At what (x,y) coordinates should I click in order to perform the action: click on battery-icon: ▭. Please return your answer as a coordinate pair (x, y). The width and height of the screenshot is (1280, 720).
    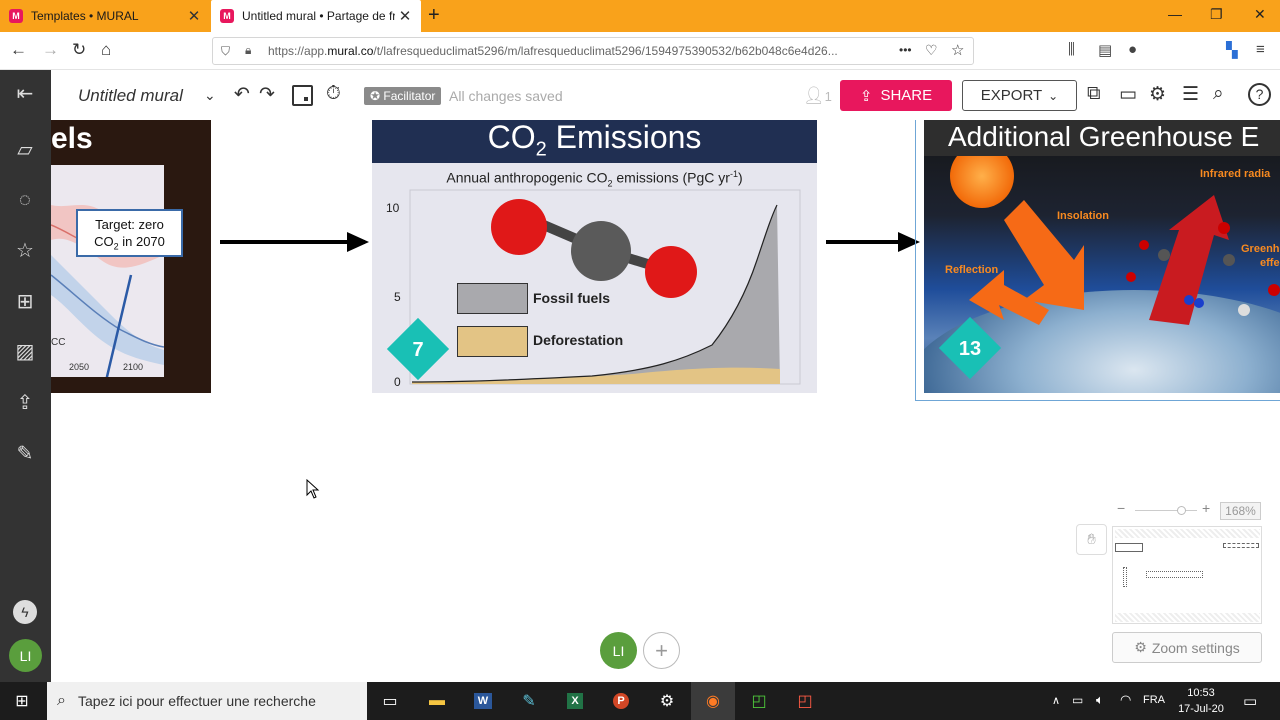
    Looking at the image, I should click on (1077, 700).